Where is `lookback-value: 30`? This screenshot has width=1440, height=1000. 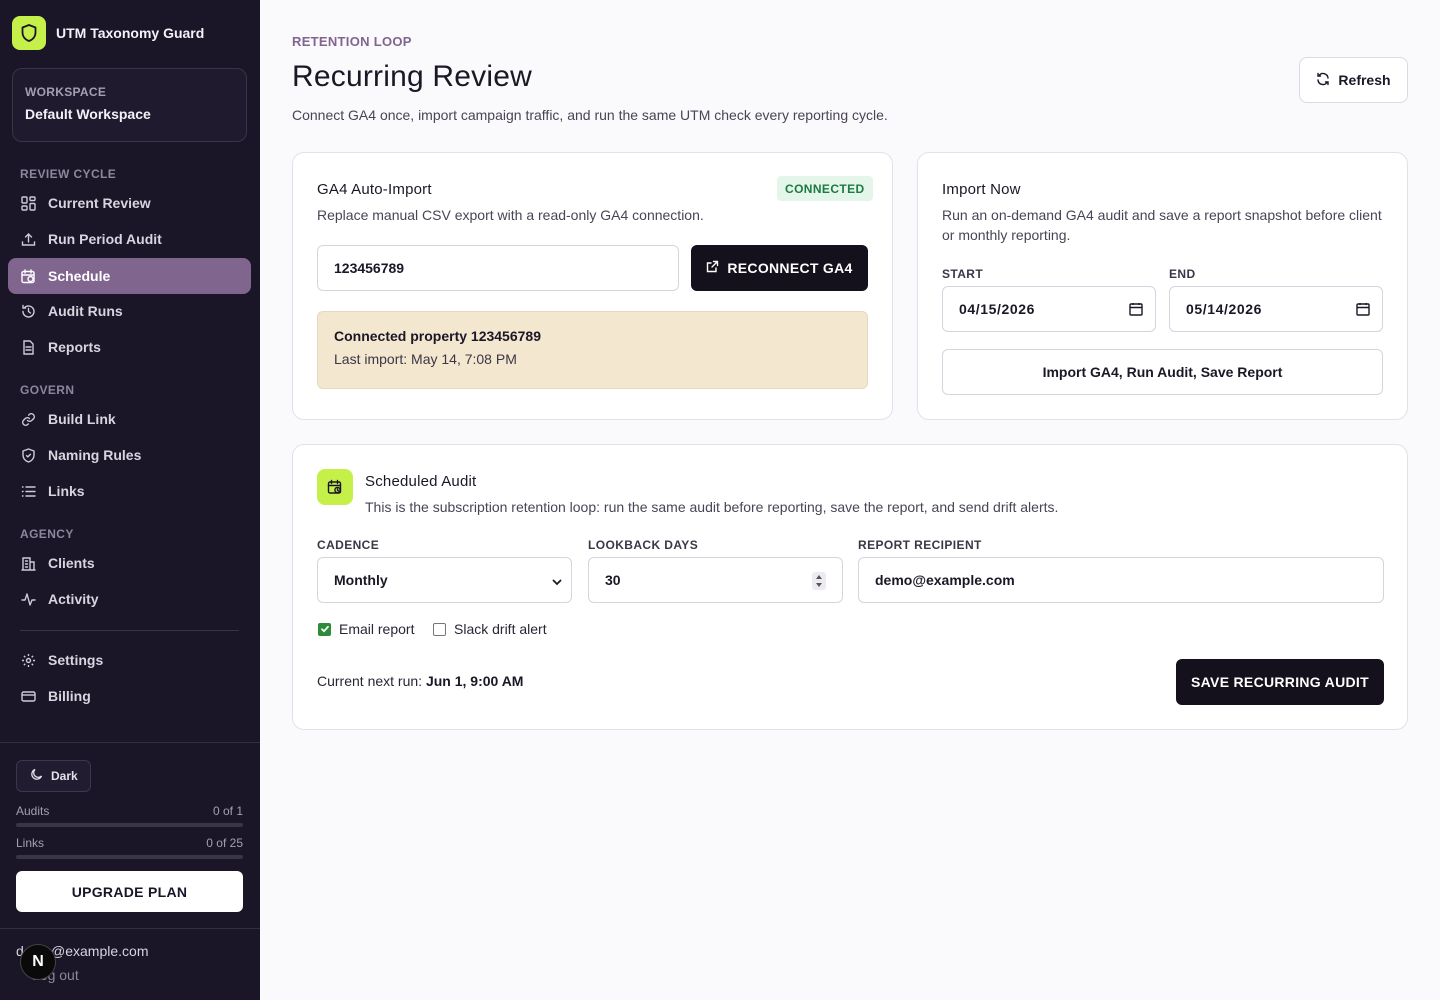
lookback-value: 30 is located at coordinates (613, 580).